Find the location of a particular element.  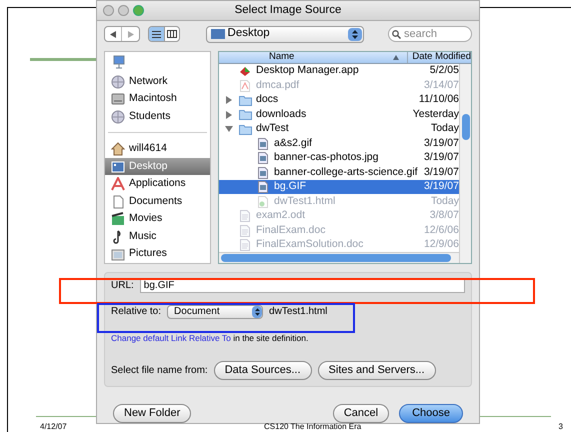

applications-icon is located at coordinates (118, 184).